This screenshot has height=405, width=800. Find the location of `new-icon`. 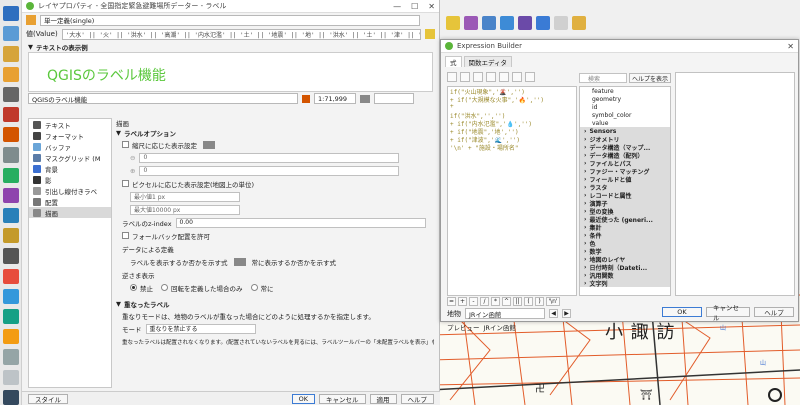

new-icon is located at coordinates (452, 77).